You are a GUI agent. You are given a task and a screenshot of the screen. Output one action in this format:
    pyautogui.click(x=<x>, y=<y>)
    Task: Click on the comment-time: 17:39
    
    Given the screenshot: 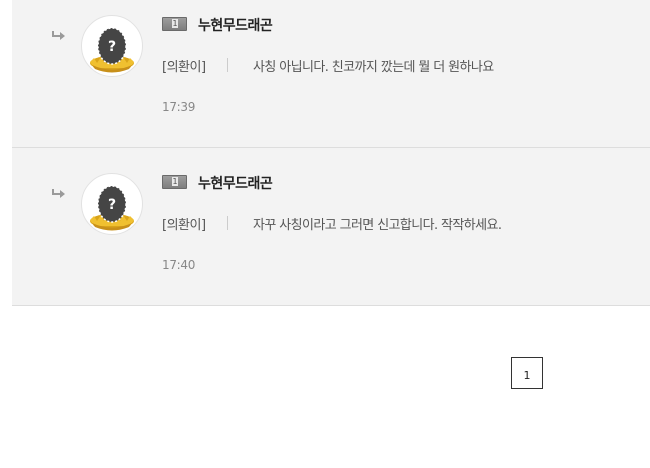 What is the action you would take?
    pyautogui.click(x=179, y=107)
    